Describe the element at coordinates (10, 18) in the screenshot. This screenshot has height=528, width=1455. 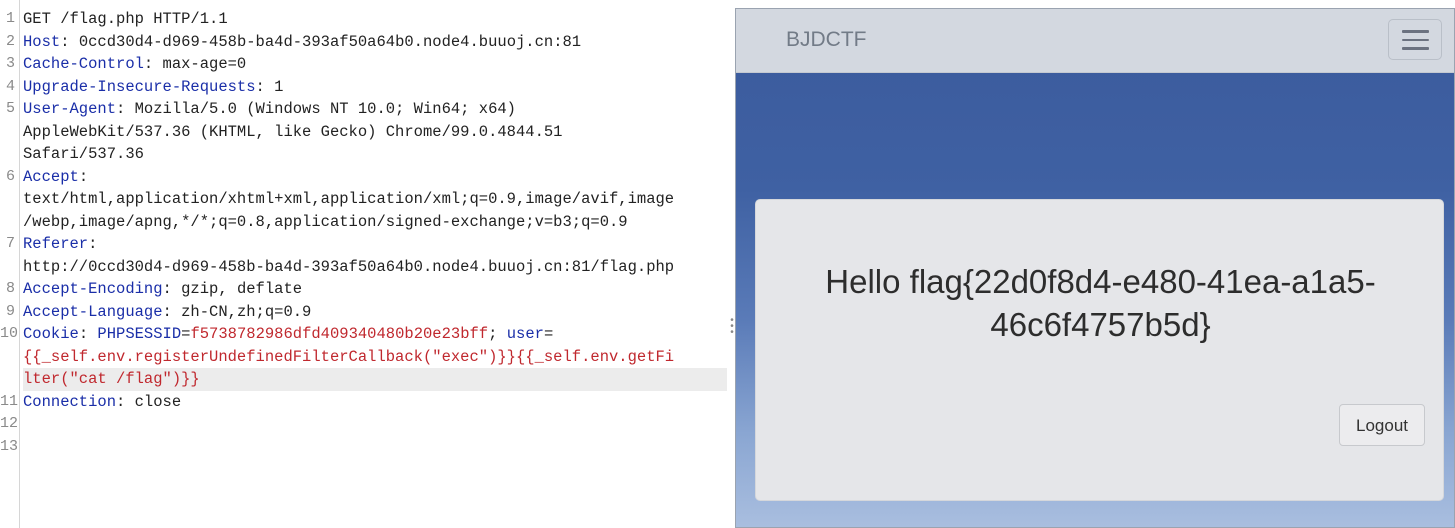
I see `line-number: 1` at that location.